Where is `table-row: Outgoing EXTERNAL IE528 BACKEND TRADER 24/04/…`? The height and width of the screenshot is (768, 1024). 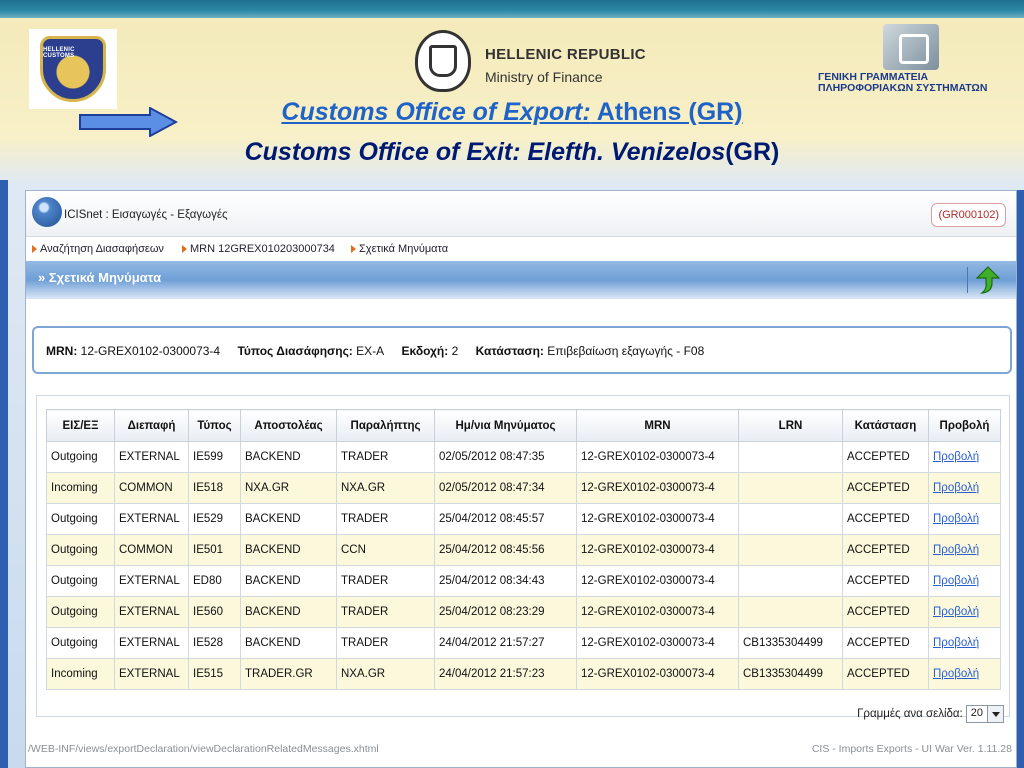 table-row: Outgoing EXTERNAL IE528 BACKEND TRADER 24/04/… is located at coordinates (523, 643).